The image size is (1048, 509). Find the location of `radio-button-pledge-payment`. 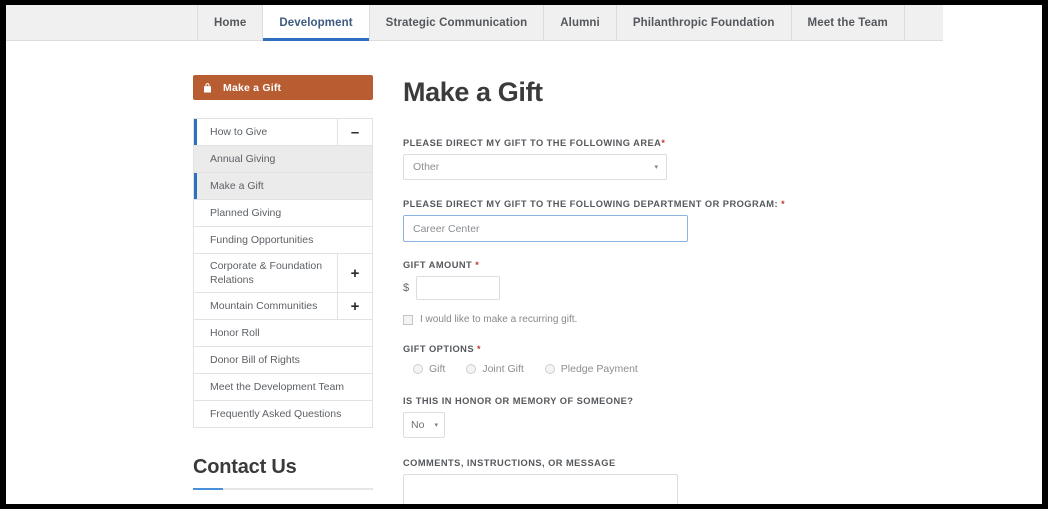

radio-button-pledge-payment is located at coordinates (549, 369).